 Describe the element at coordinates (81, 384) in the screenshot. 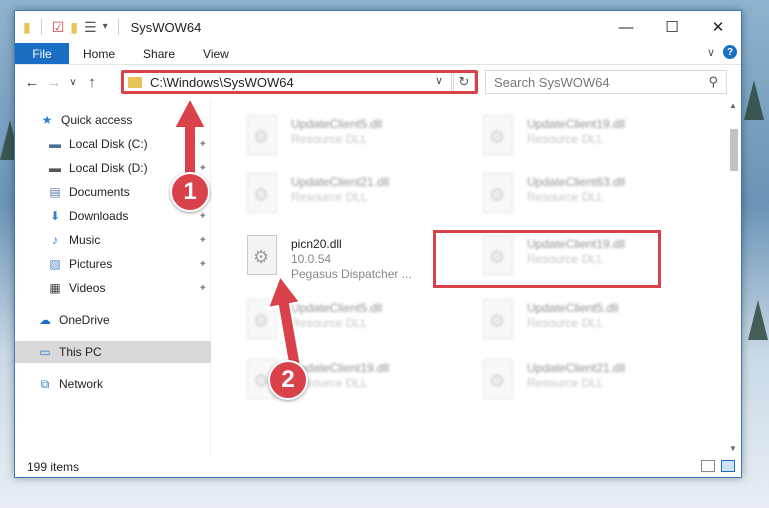

I see `sidebar-item-label: Network` at that location.